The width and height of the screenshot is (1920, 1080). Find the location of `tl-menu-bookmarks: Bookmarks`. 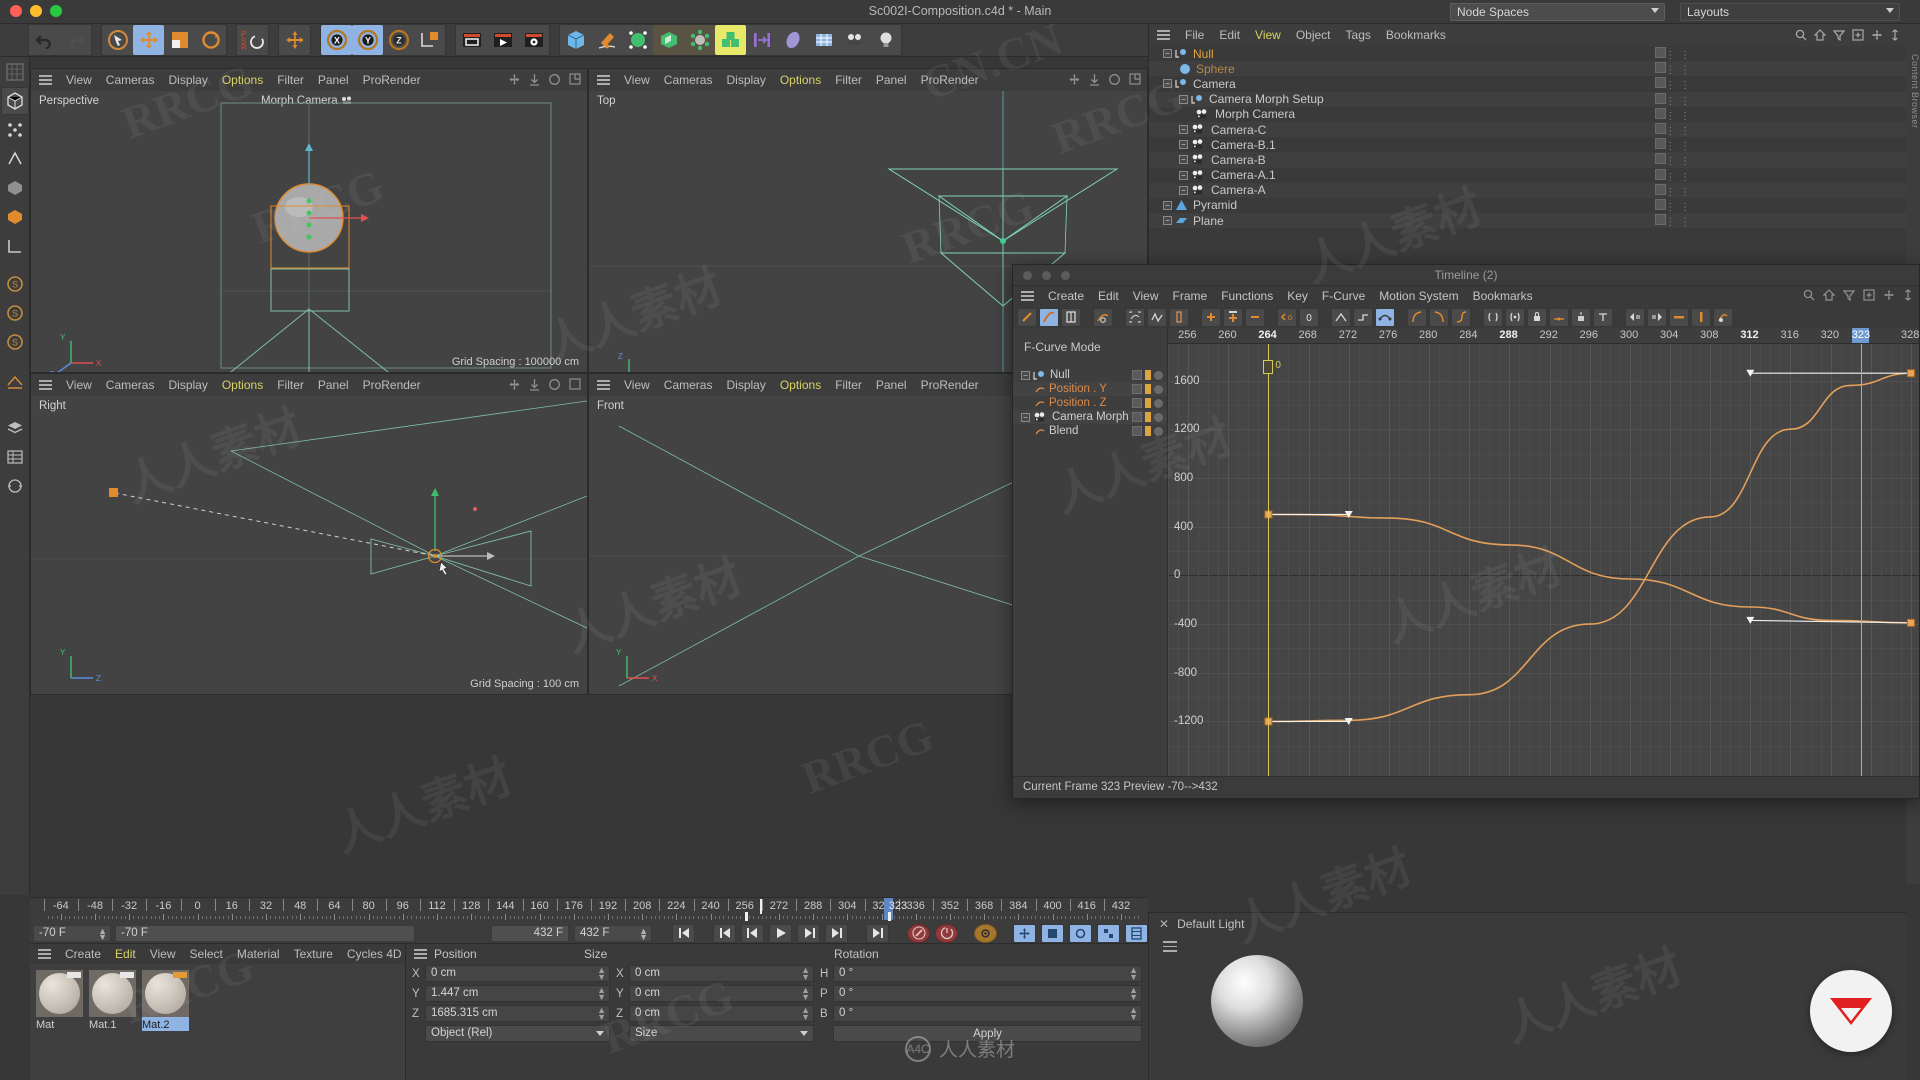

tl-menu-bookmarks: Bookmarks is located at coordinates (1503, 296).